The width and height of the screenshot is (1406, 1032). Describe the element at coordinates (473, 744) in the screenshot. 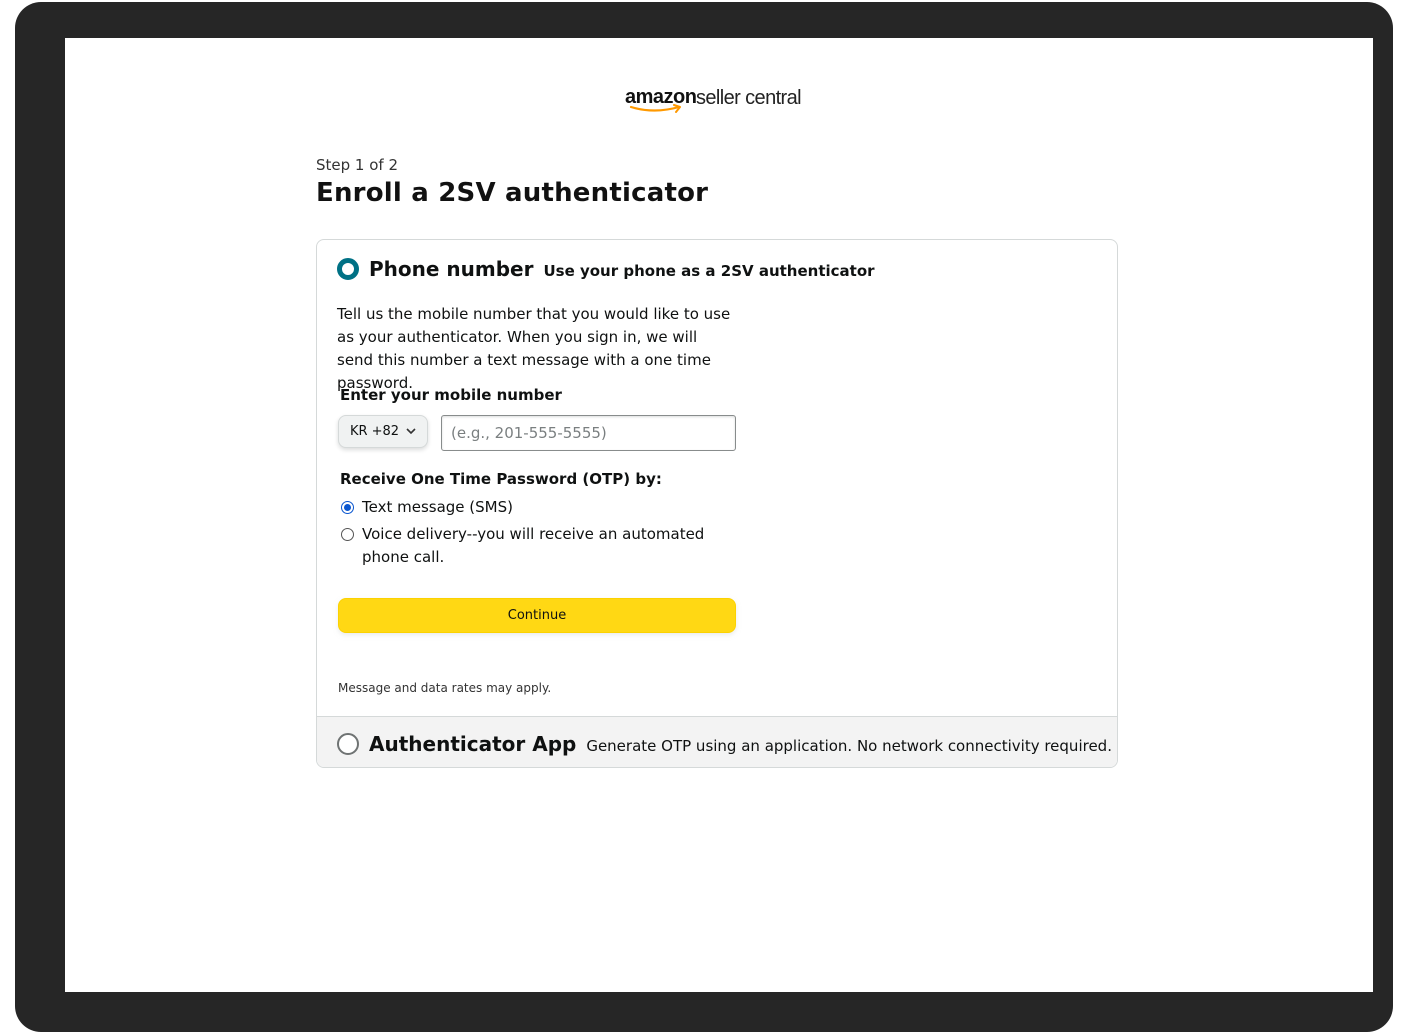

I see `app-option-title: Authenticator App` at that location.